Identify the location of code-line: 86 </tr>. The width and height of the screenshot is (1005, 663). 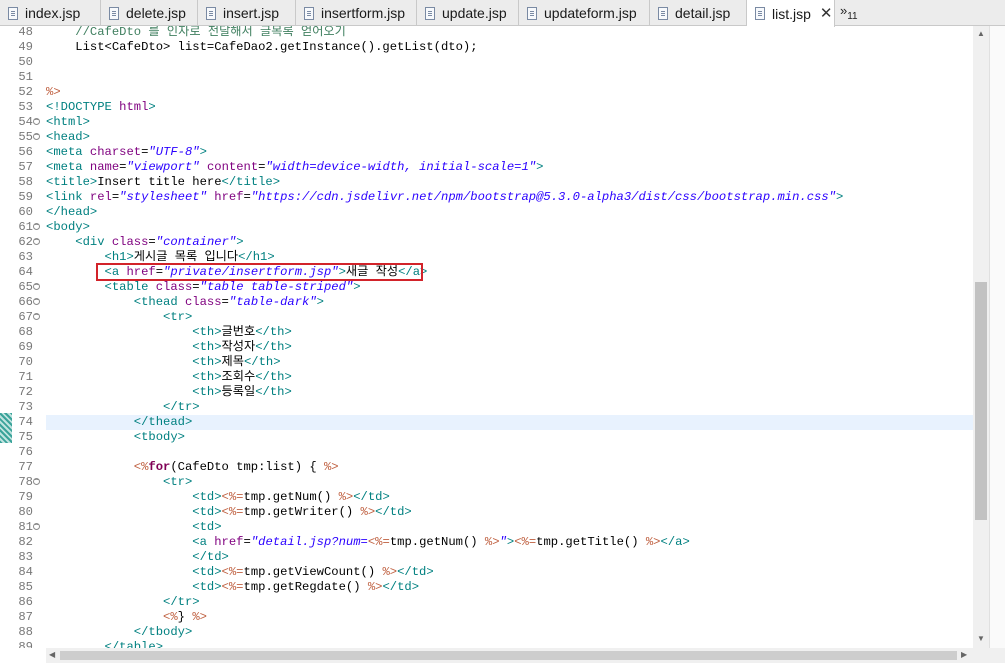
(494, 602).